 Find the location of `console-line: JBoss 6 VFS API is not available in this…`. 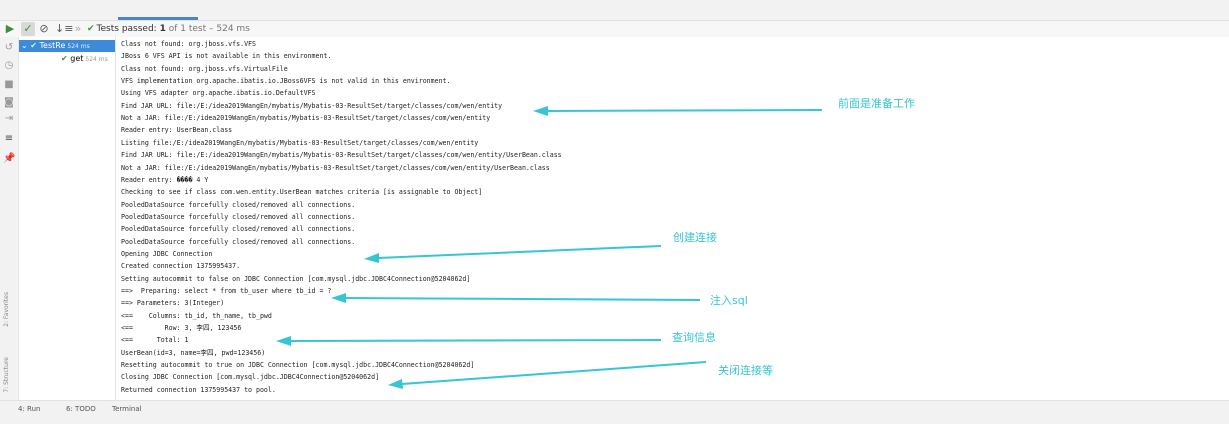

console-line: JBoss 6 VFS API is not available in this… is located at coordinates (226, 56).